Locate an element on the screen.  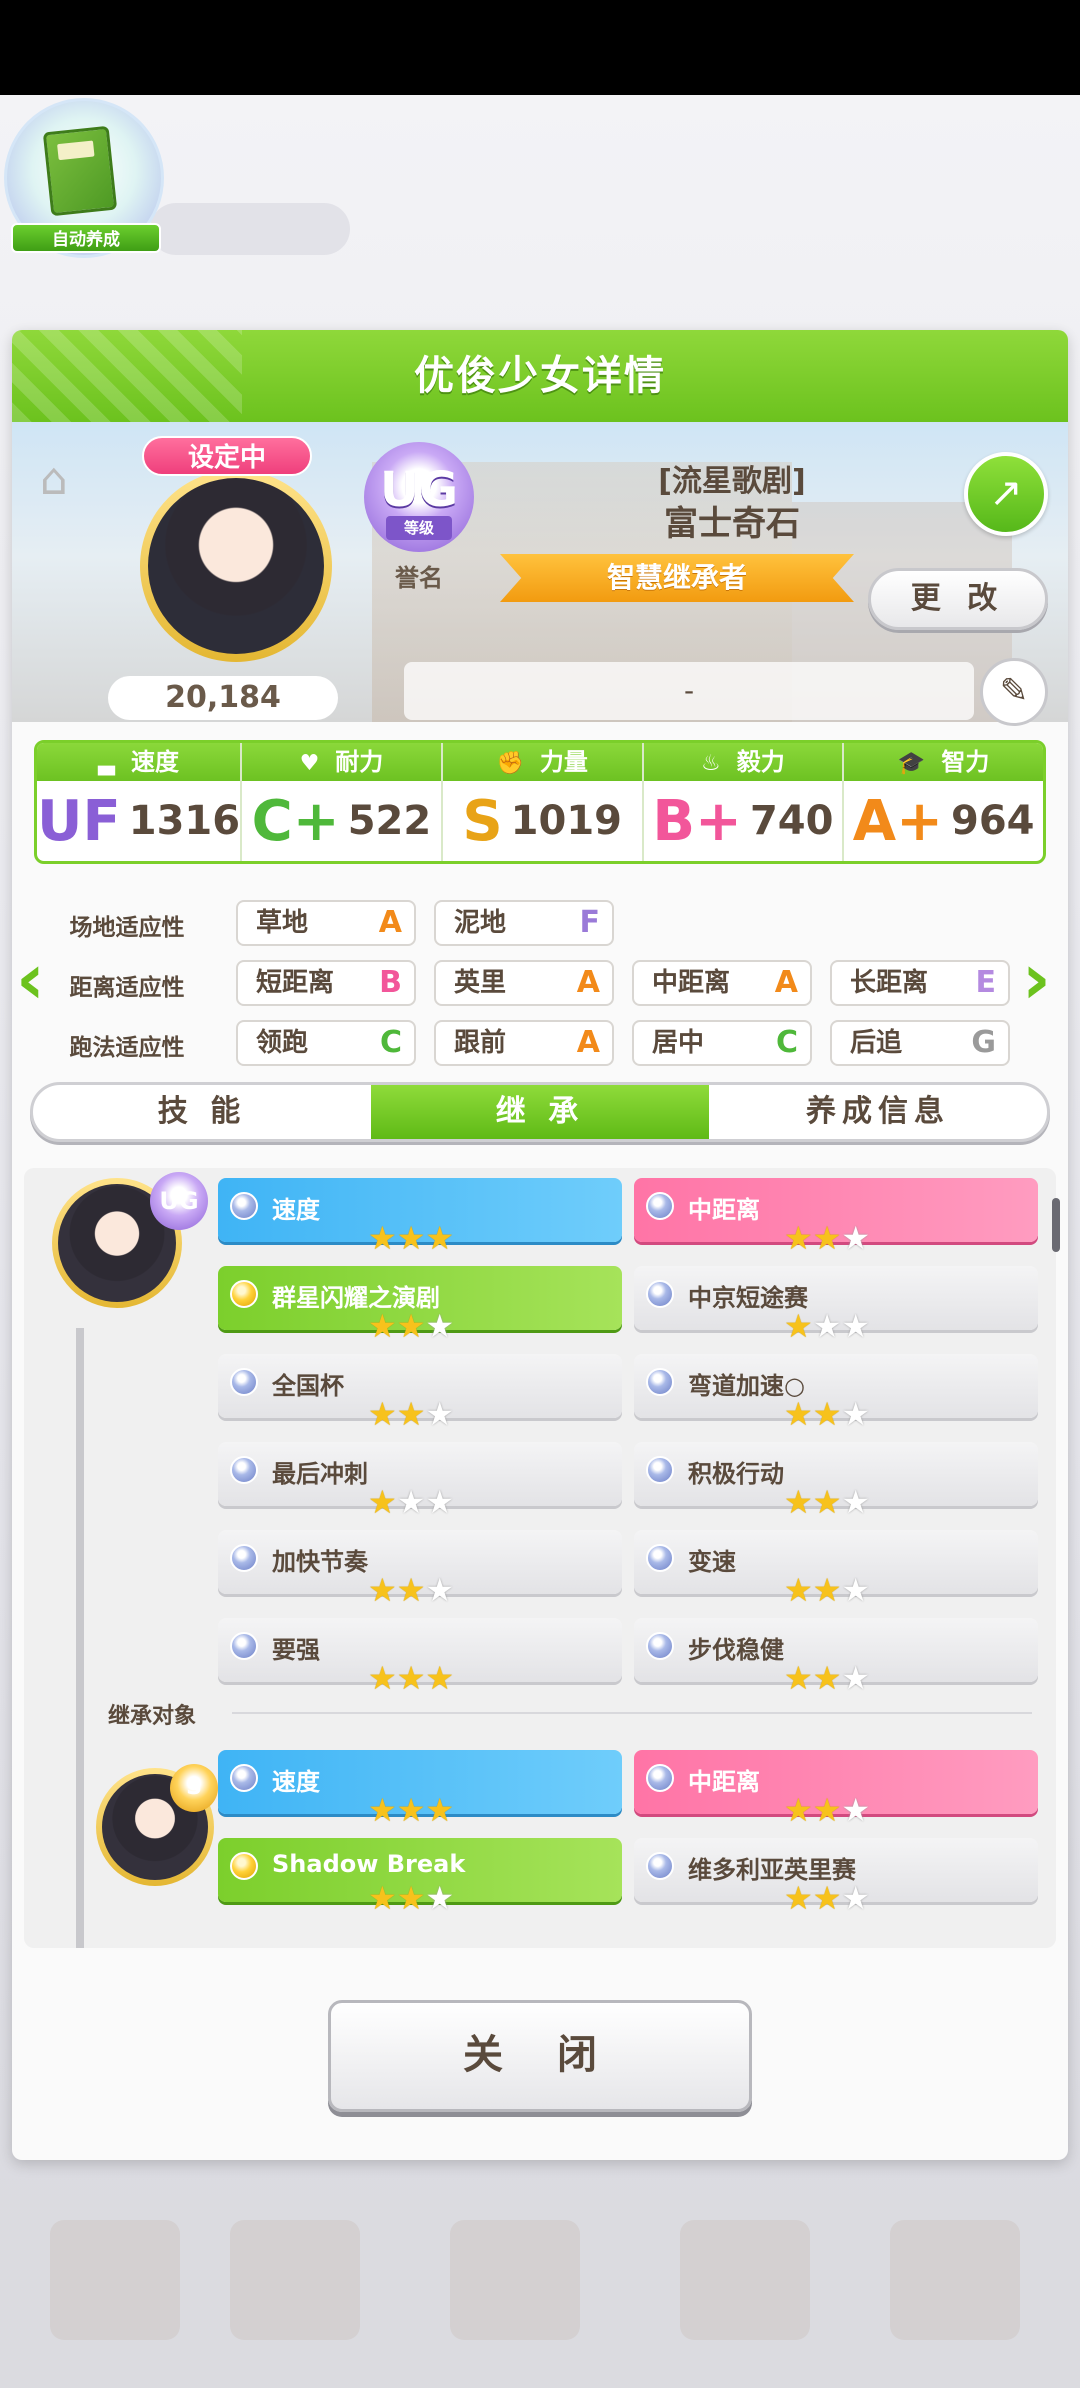
inherit-factor: 全国杯 ★★★ is located at coordinates (420, 1392).